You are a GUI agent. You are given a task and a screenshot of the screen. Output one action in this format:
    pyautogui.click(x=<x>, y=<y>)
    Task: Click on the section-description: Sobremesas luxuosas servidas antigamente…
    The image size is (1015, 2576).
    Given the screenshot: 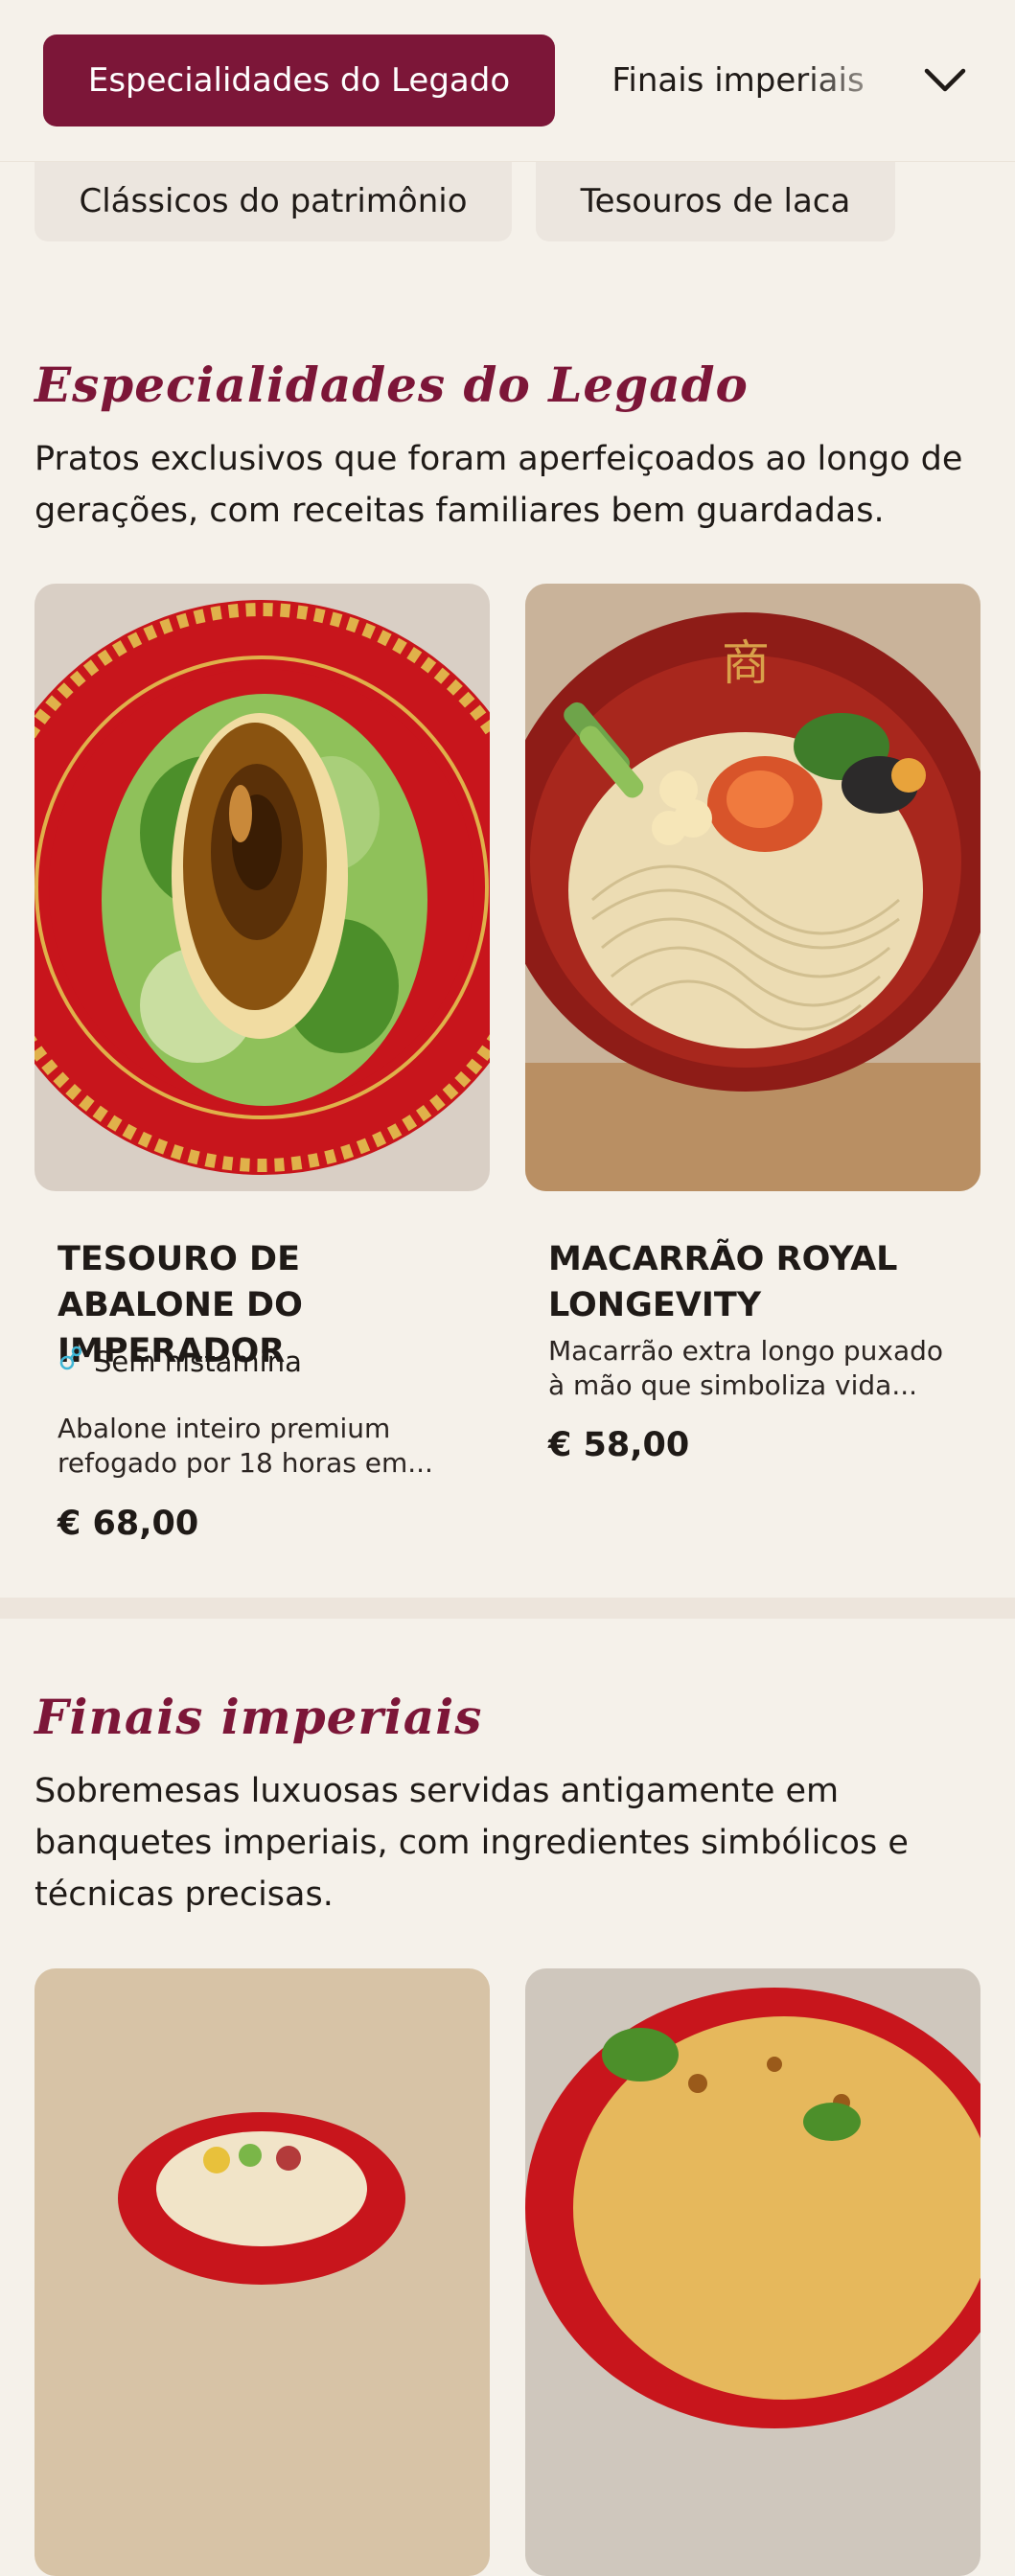 What is the action you would take?
    pyautogui.click(x=472, y=1843)
    